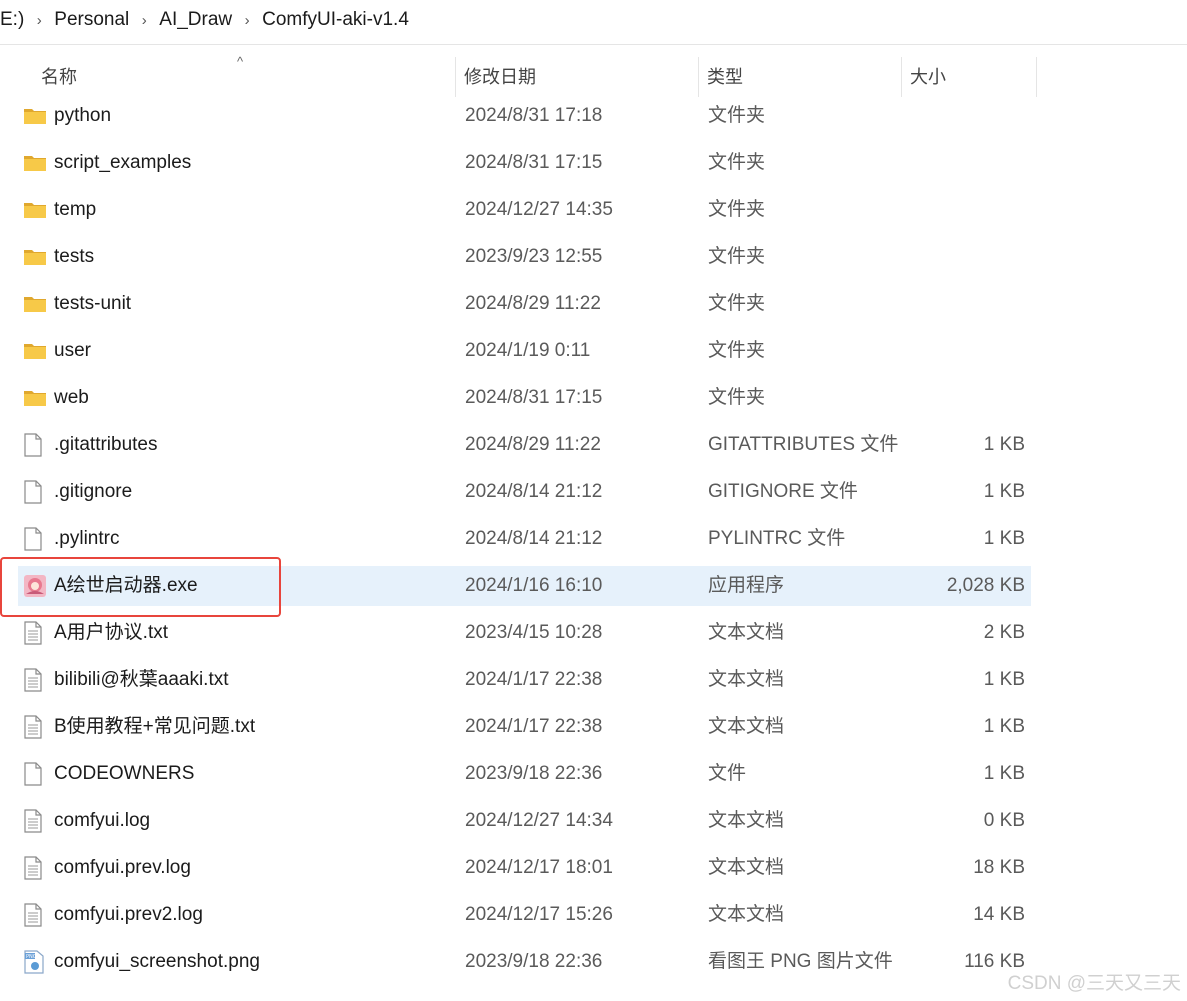  I want to click on file-row: comfyui.log 2024/12/27 14:34 文本文档 0 KB, so click(524, 821).